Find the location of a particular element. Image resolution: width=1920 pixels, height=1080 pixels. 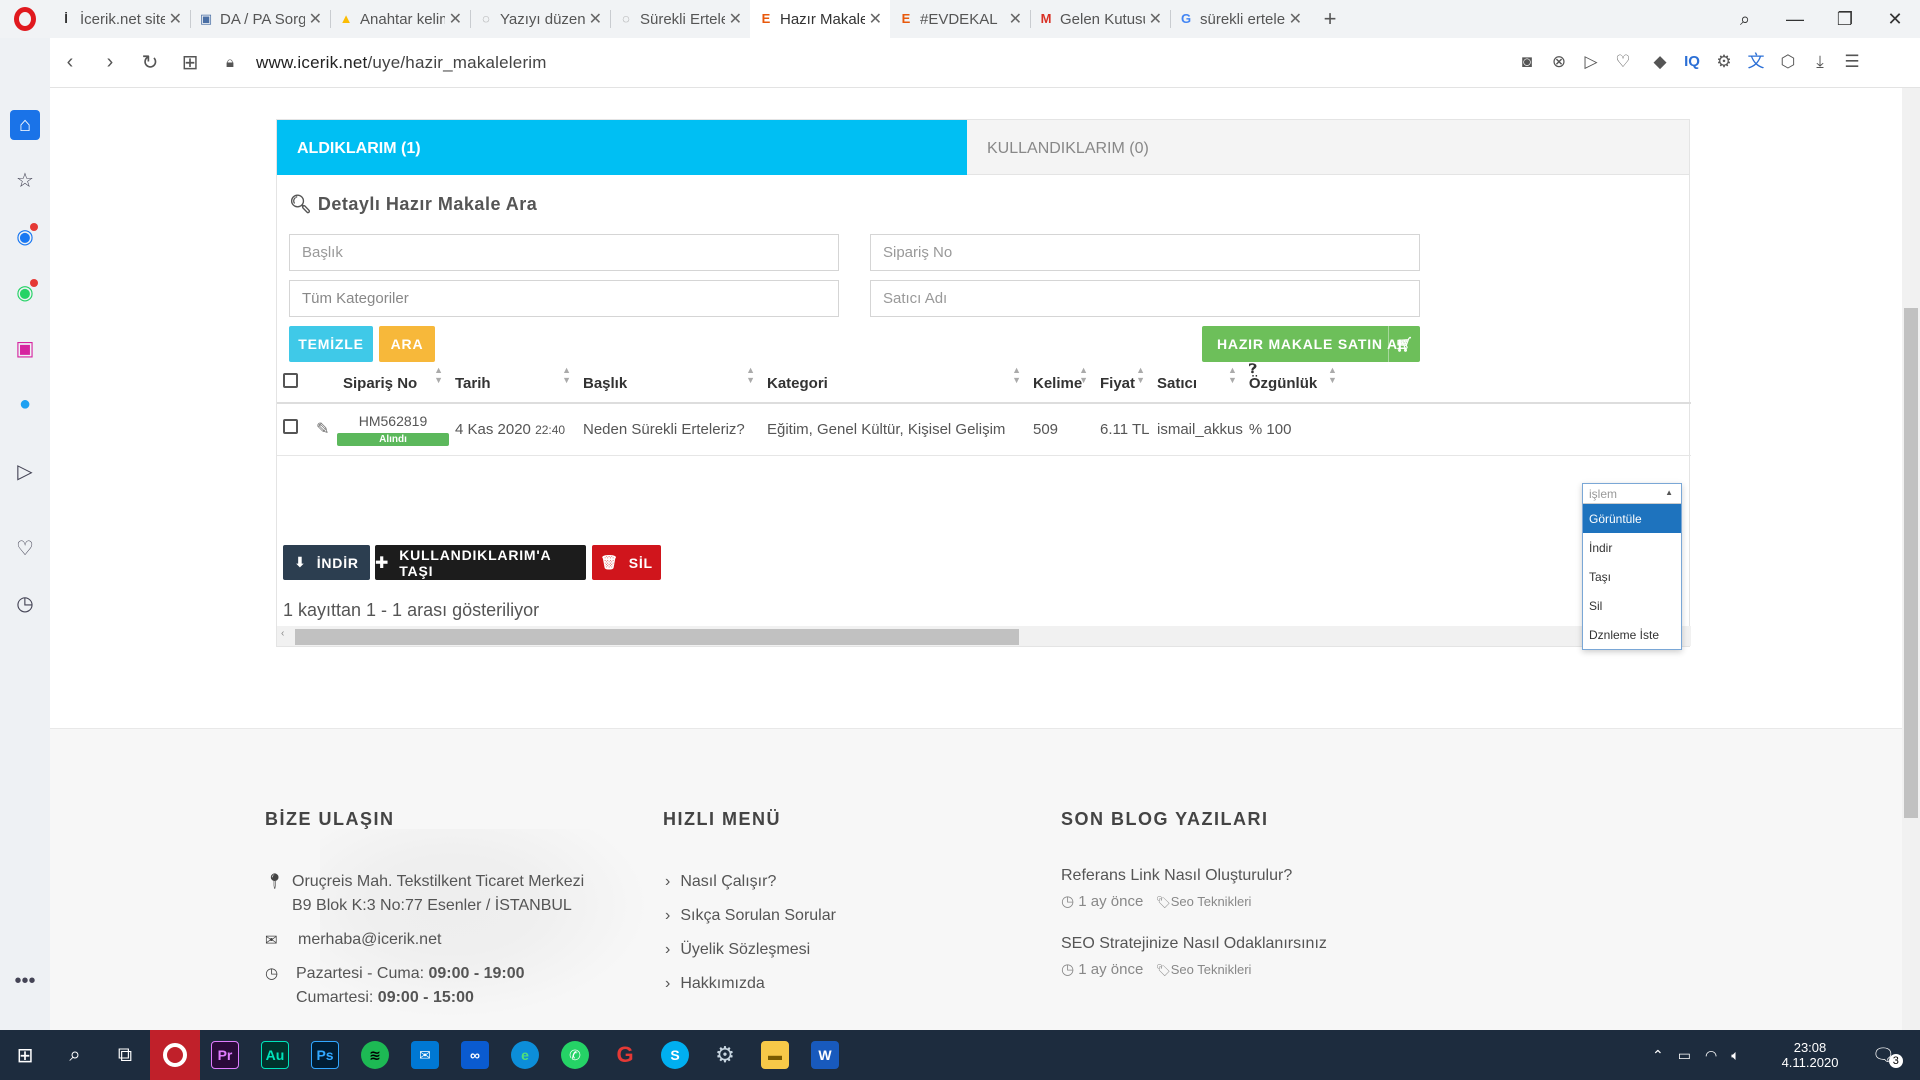

col-baslik: Başlık ▲ ▼ is located at coordinates (669, 379).